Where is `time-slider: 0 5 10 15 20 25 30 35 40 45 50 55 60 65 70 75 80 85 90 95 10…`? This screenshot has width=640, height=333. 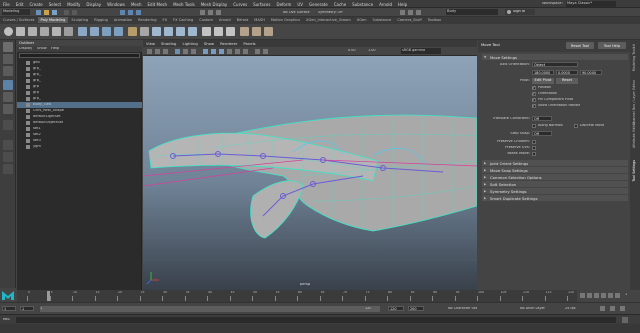 time-slider: 0 5 10 15 20 25 30 35 40 45 50 55 60 65 70 75 80 85 90 95 10… is located at coordinates (297, 296).